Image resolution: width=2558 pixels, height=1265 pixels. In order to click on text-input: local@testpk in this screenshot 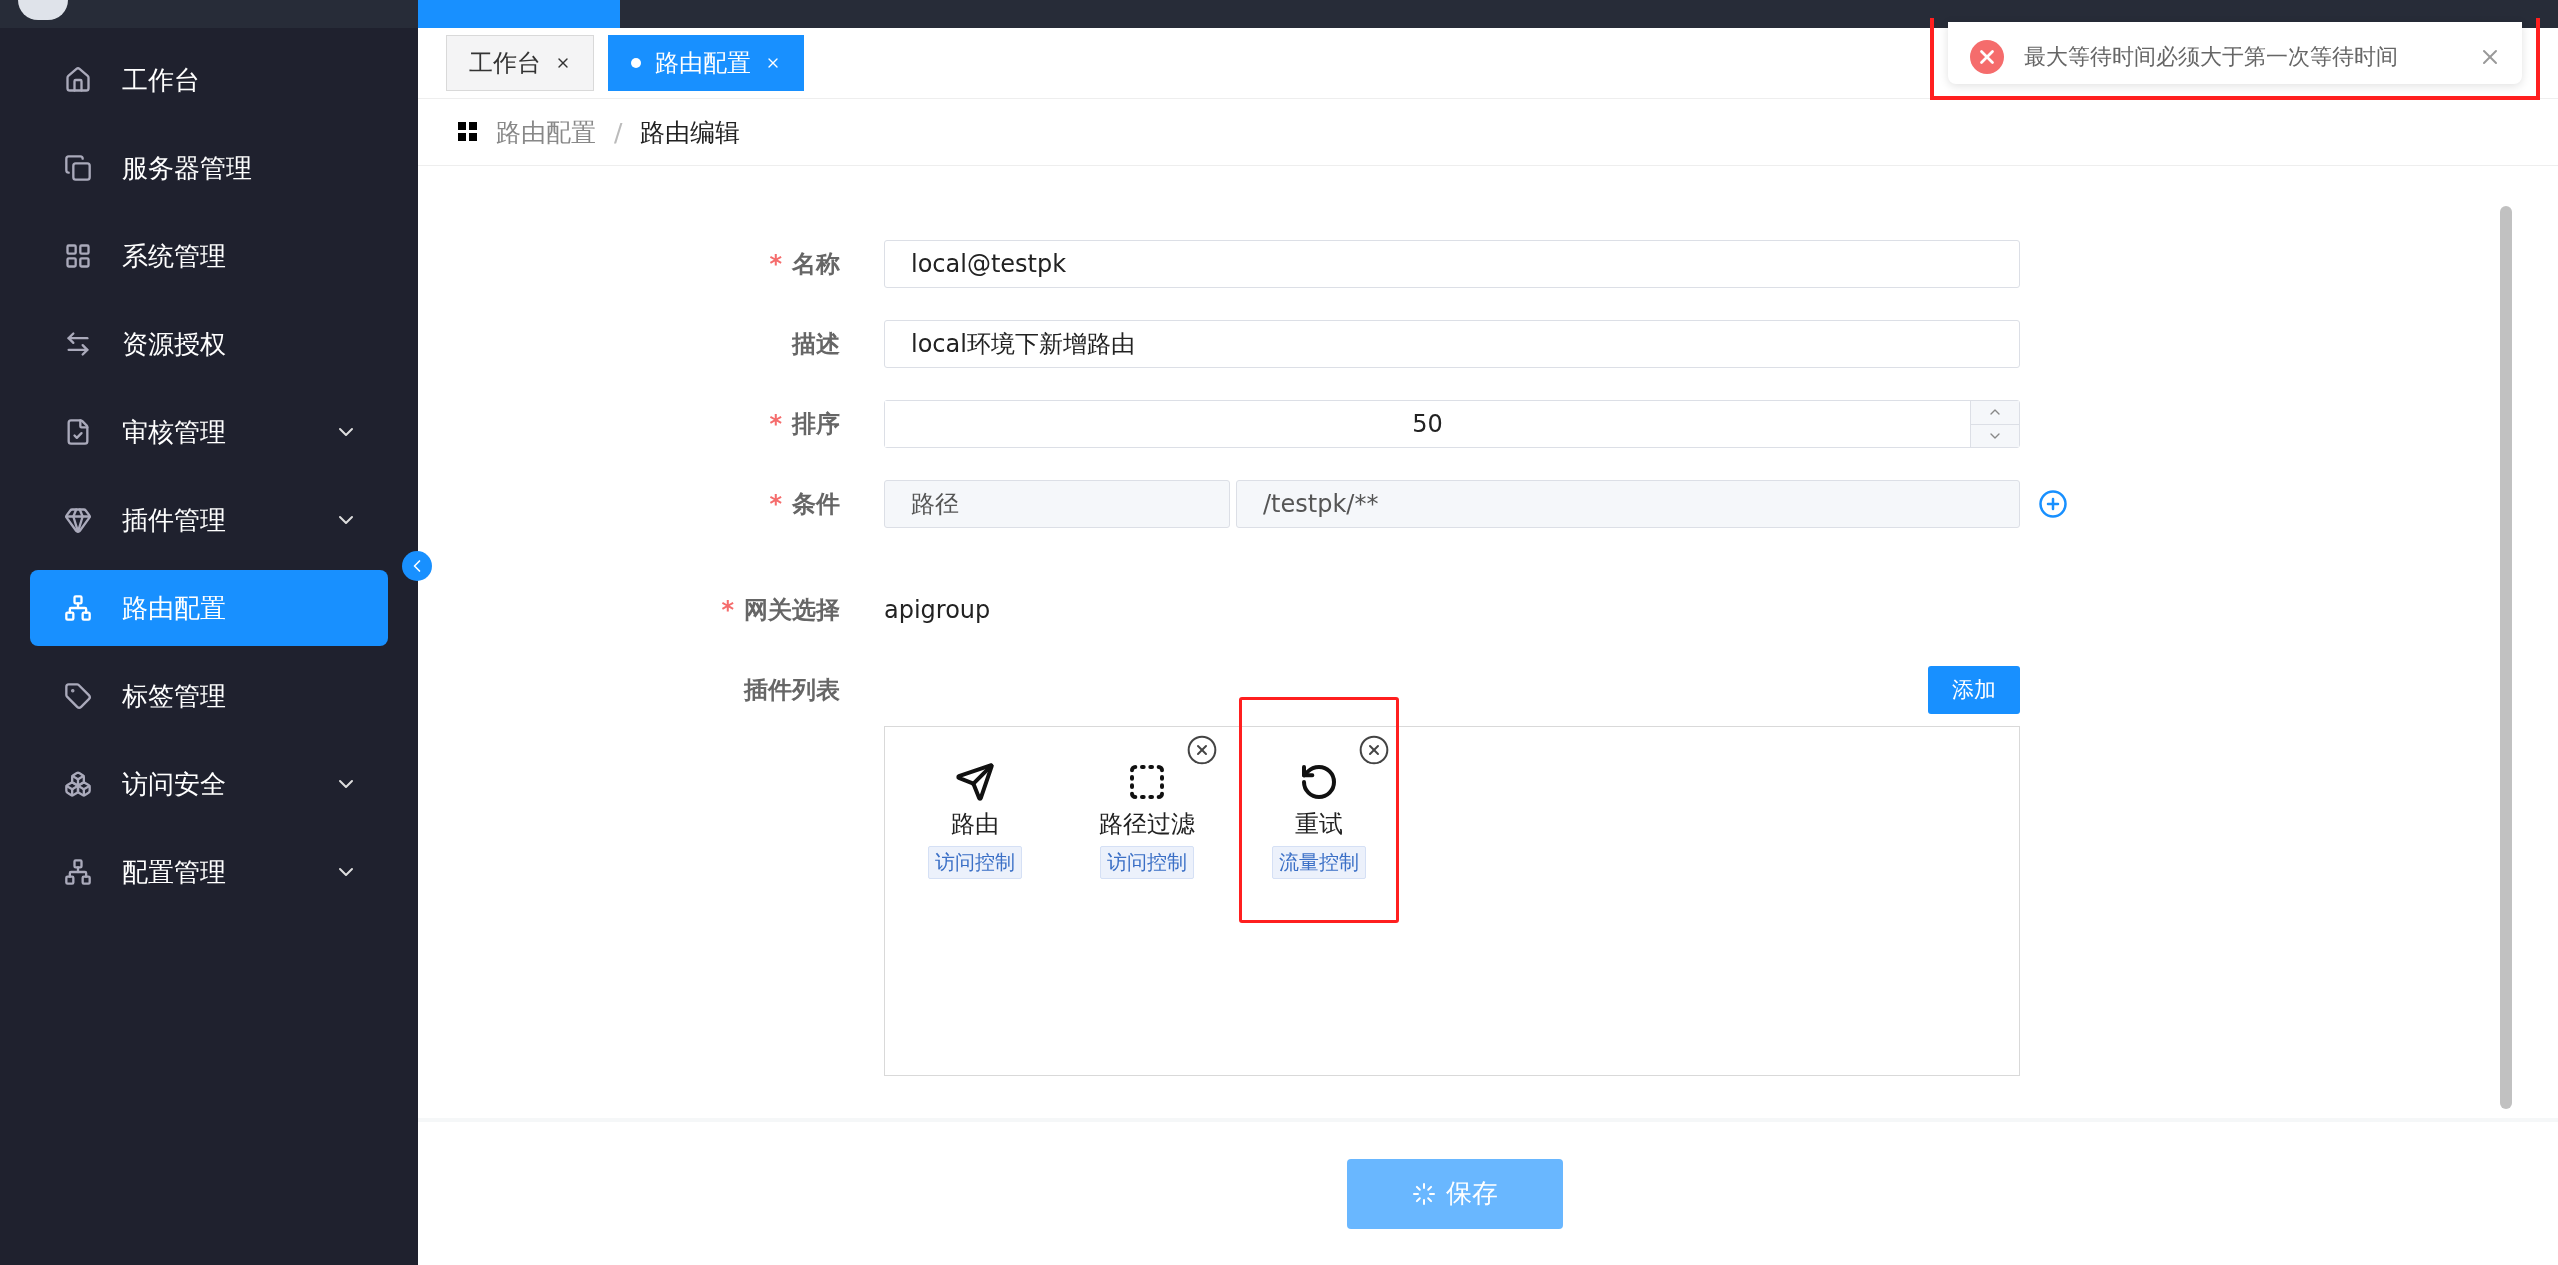, I will do `click(1452, 264)`.